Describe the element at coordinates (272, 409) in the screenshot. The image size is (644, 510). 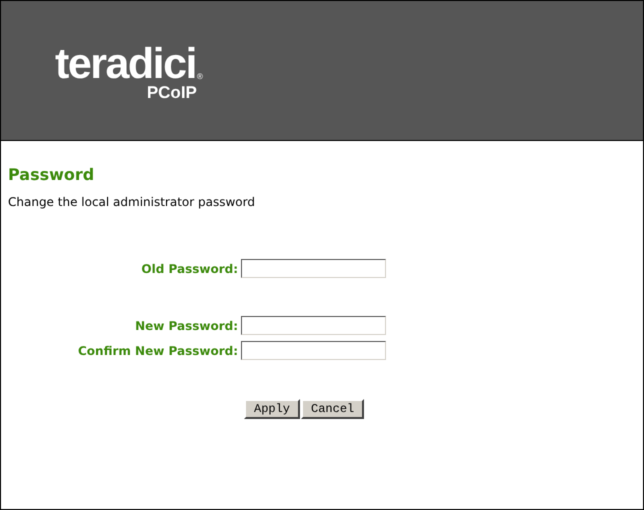
I see `apply-button: Apply` at that location.